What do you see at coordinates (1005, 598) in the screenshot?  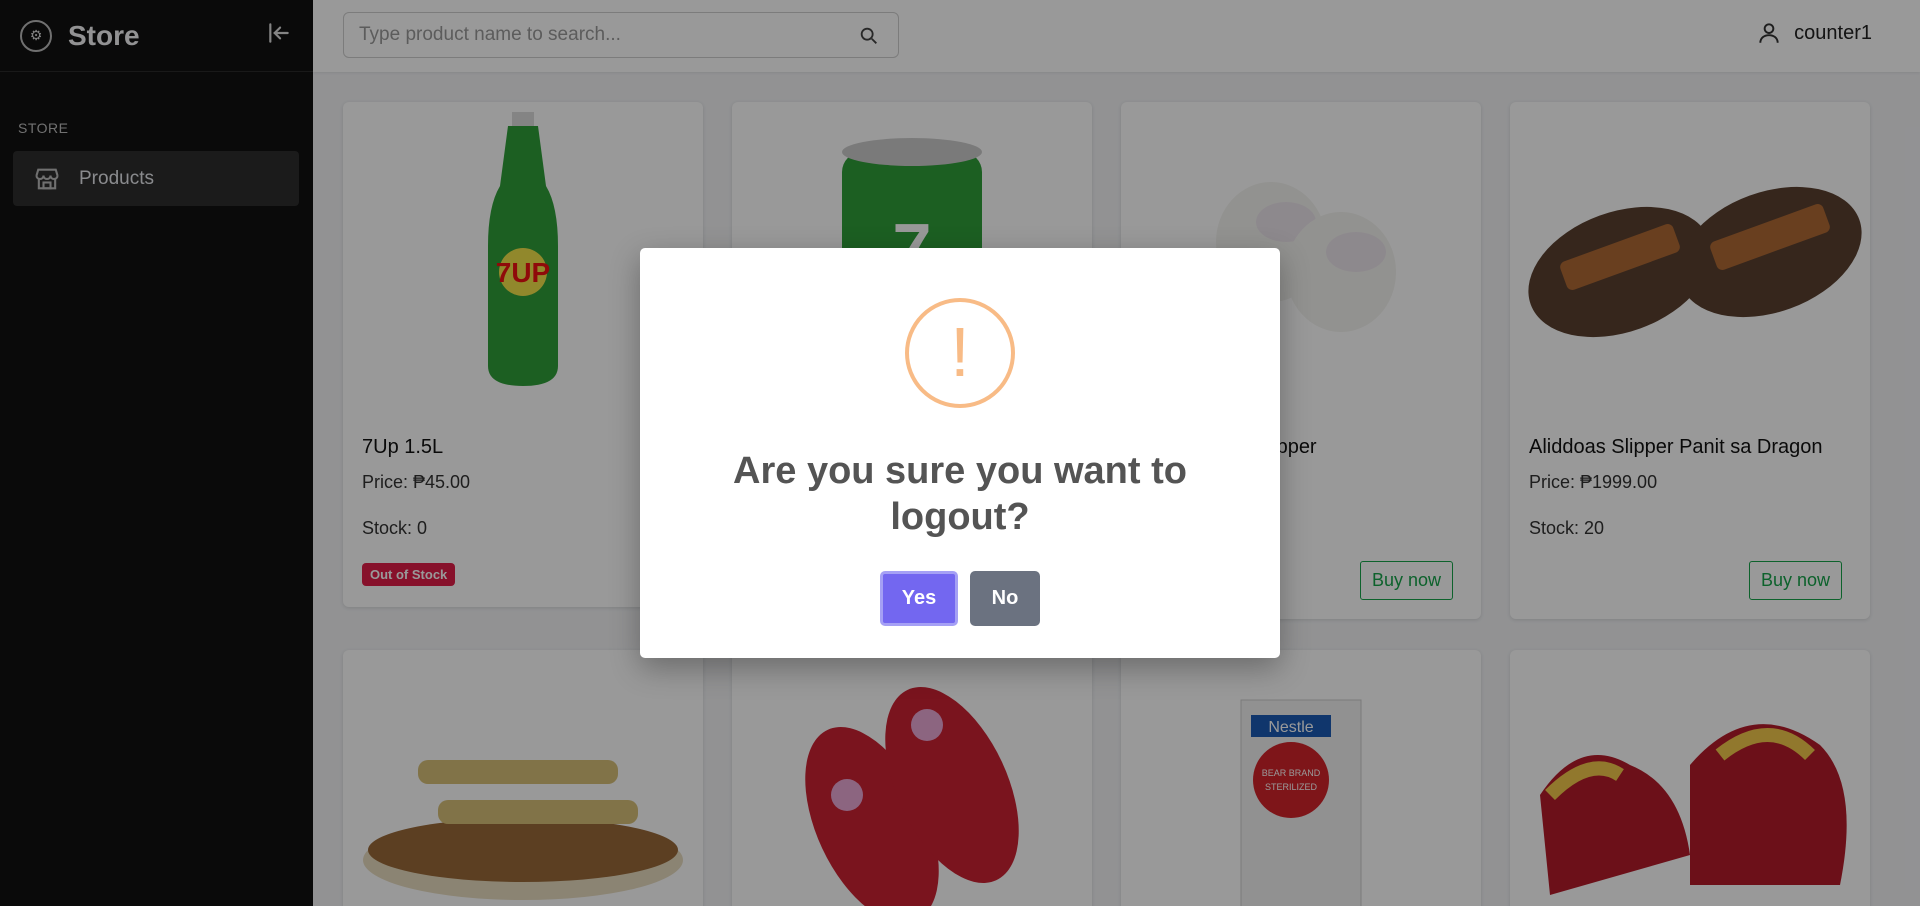 I see `cancel-no-button: No` at bounding box center [1005, 598].